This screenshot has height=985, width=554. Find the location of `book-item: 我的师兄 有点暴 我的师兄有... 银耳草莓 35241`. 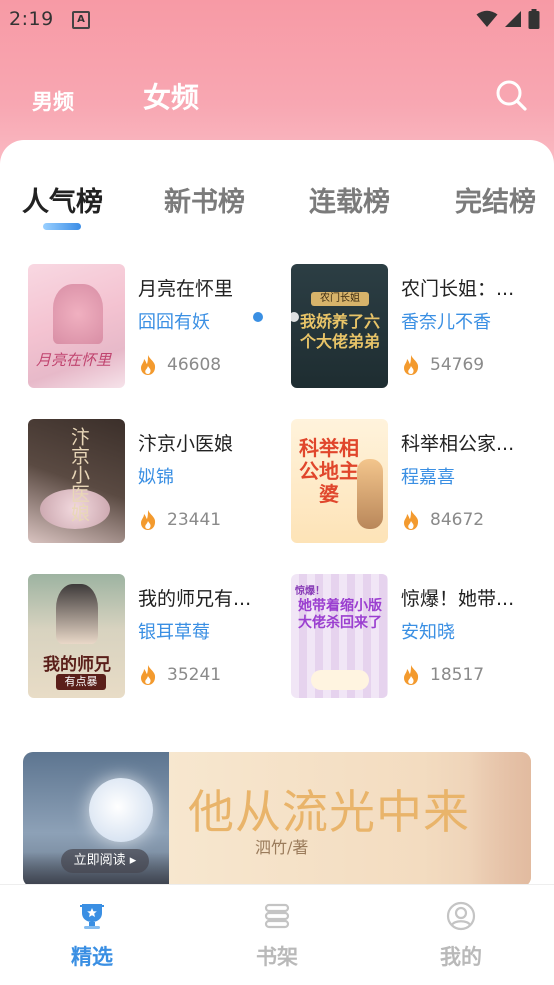

book-item: 我的师兄 有点暴 我的师兄有... 银耳草莓 35241 is located at coordinates (153, 637).